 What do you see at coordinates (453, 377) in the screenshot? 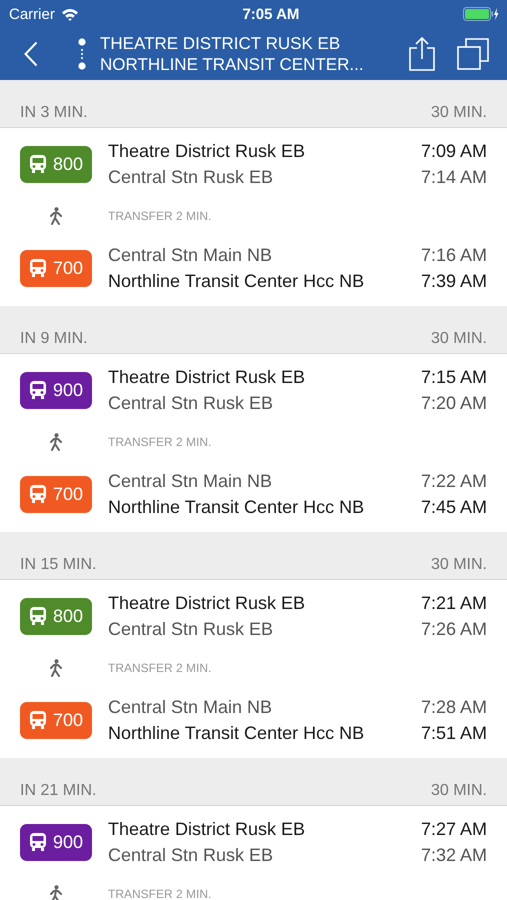
I see `stop-time: 7:15 AM` at bounding box center [453, 377].